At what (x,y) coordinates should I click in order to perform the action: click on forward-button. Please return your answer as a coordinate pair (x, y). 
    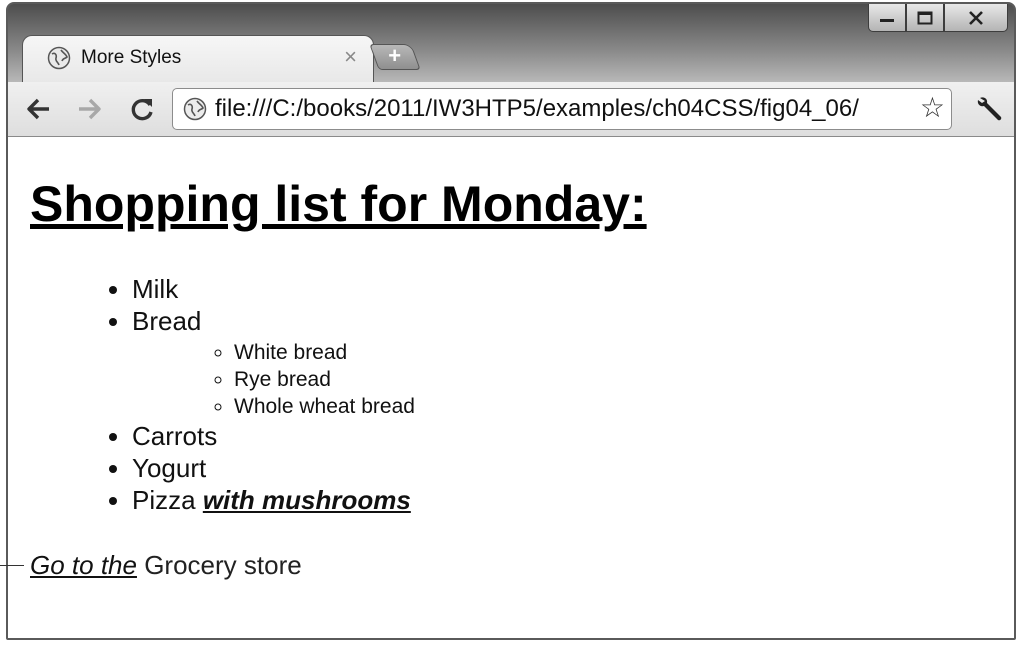
    Looking at the image, I should click on (90, 109).